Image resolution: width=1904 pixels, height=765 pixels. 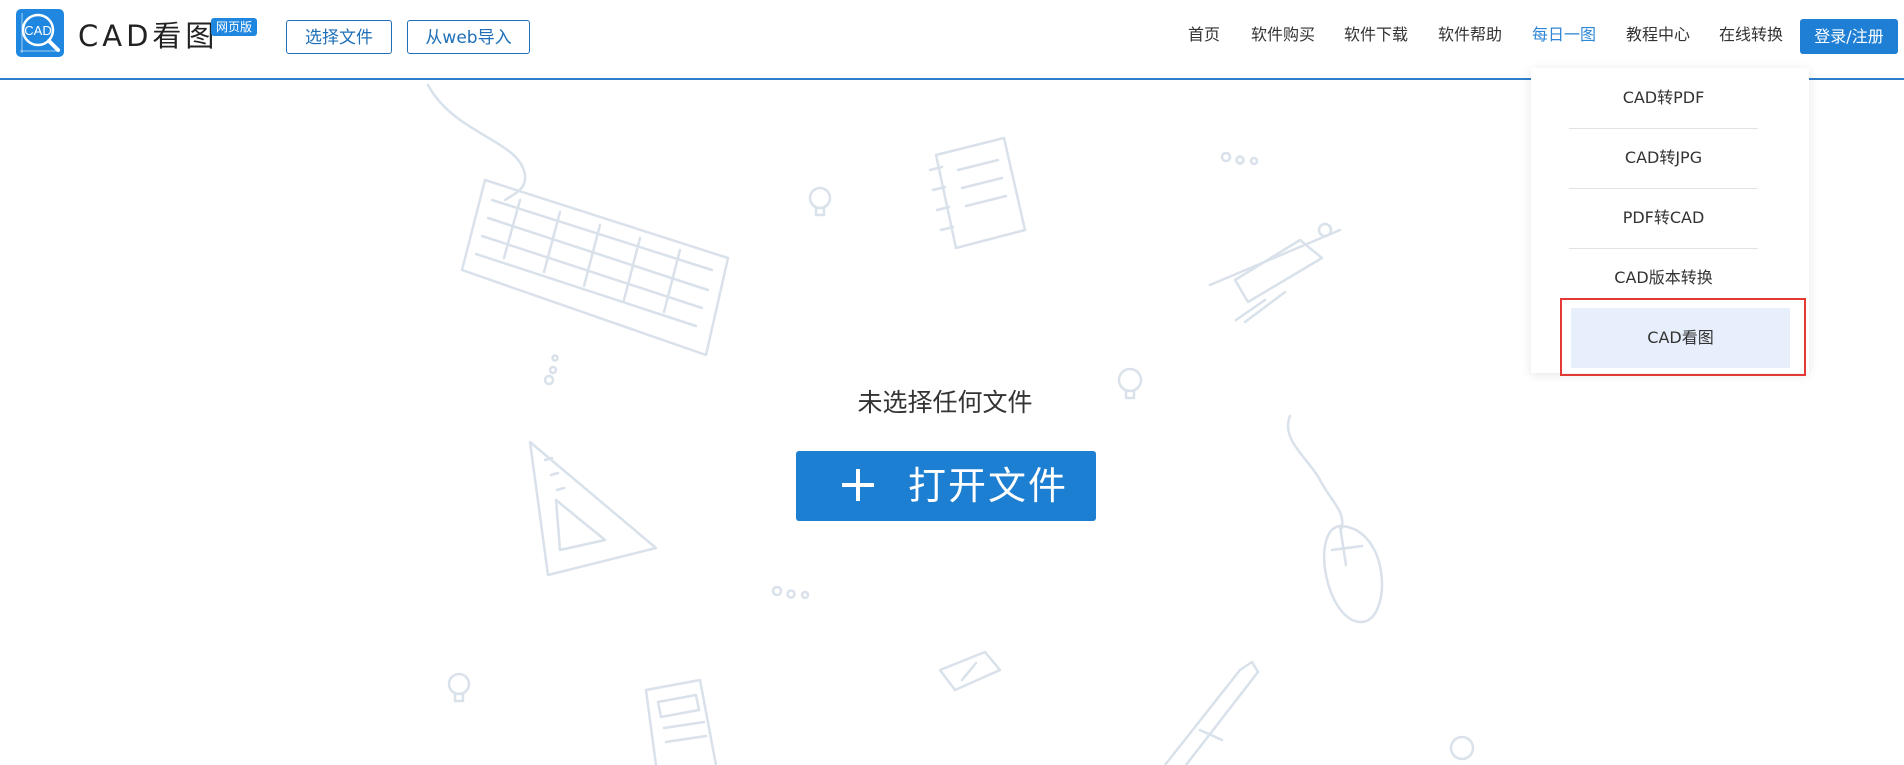 I want to click on dropdown-item-cad-to-jpg: CAD转JPG, so click(x=1663, y=158).